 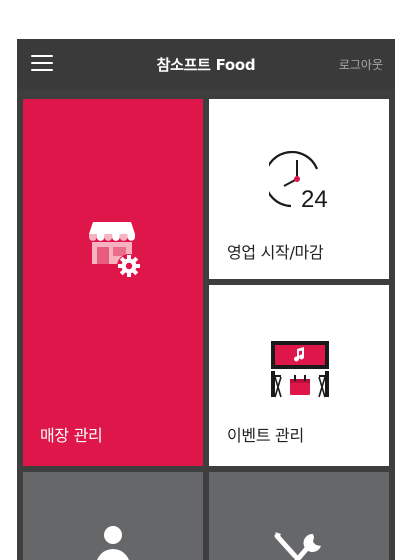 I want to click on store-settings-icon, so click(x=115, y=250).